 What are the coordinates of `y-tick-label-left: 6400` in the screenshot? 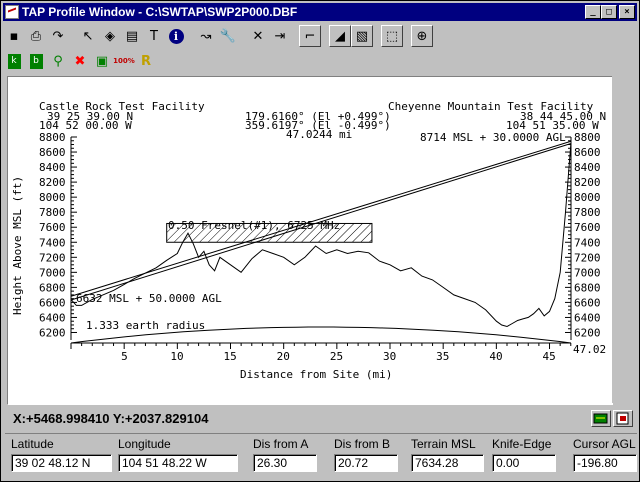 It's located at (52, 317).